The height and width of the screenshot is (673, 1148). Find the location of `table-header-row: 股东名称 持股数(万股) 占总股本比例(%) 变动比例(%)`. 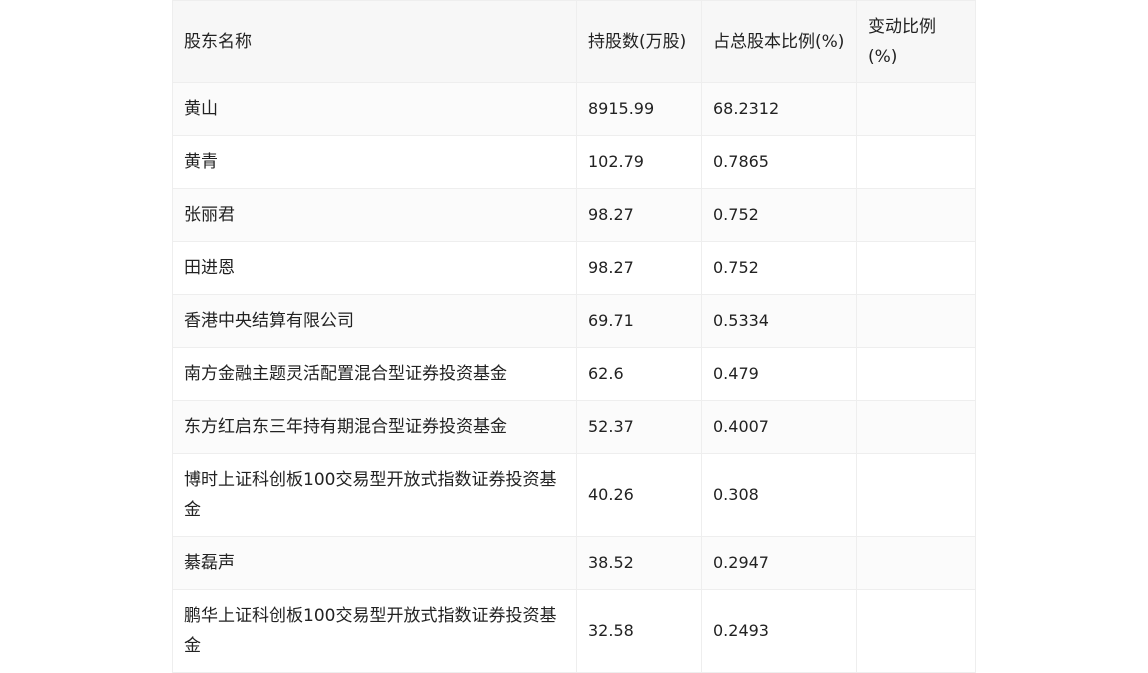

table-header-row: 股东名称 持股数(万股) 占总股本比例(%) 变动比例(%) is located at coordinates (574, 41).